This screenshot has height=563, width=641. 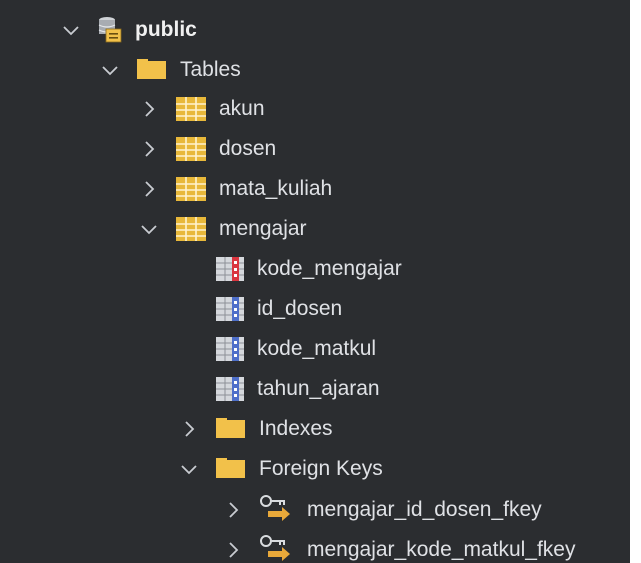 I want to click on schema-icon, so click(x=110, y=30).